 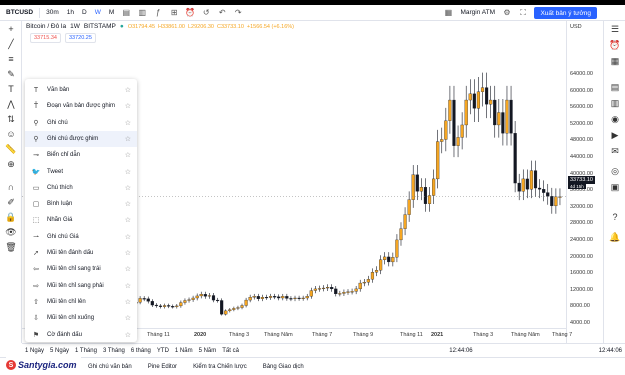 I want to click on menu-item: ▢ Bình luận ☆, so click(x=81, y=204).